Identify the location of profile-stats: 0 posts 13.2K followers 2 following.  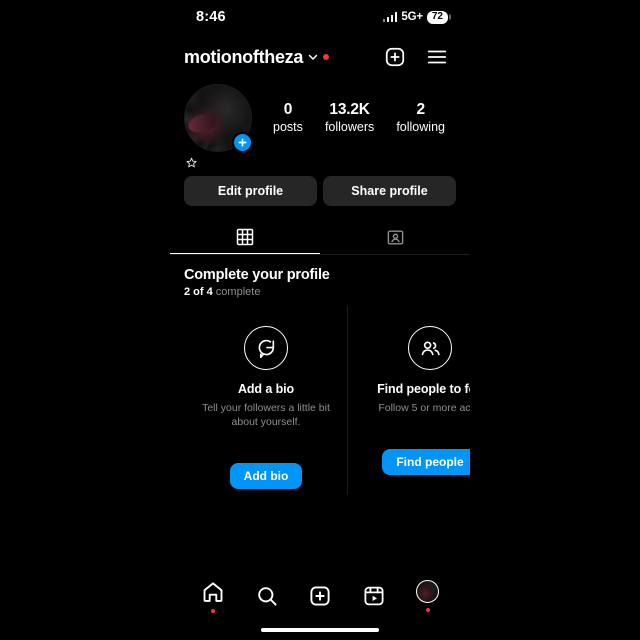
(354, 118).